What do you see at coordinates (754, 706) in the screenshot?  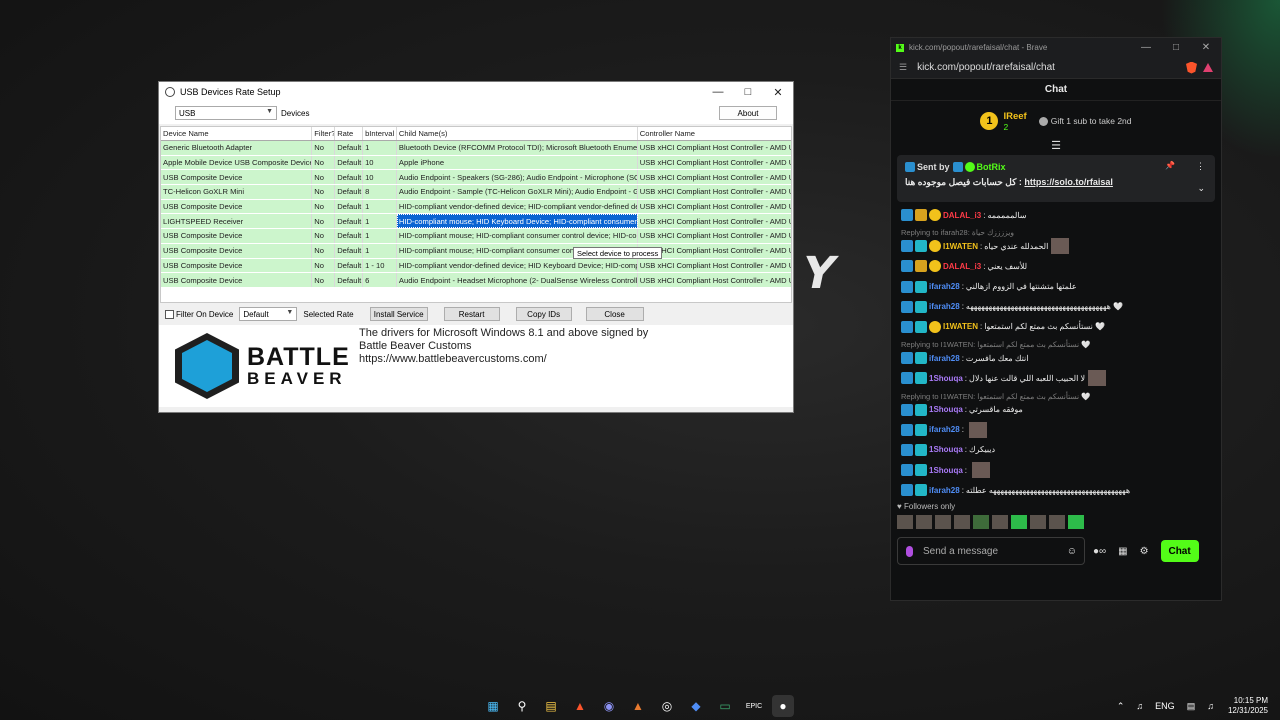 I see `epic-games-icon: EPIC` at bounding box center [754, 706].